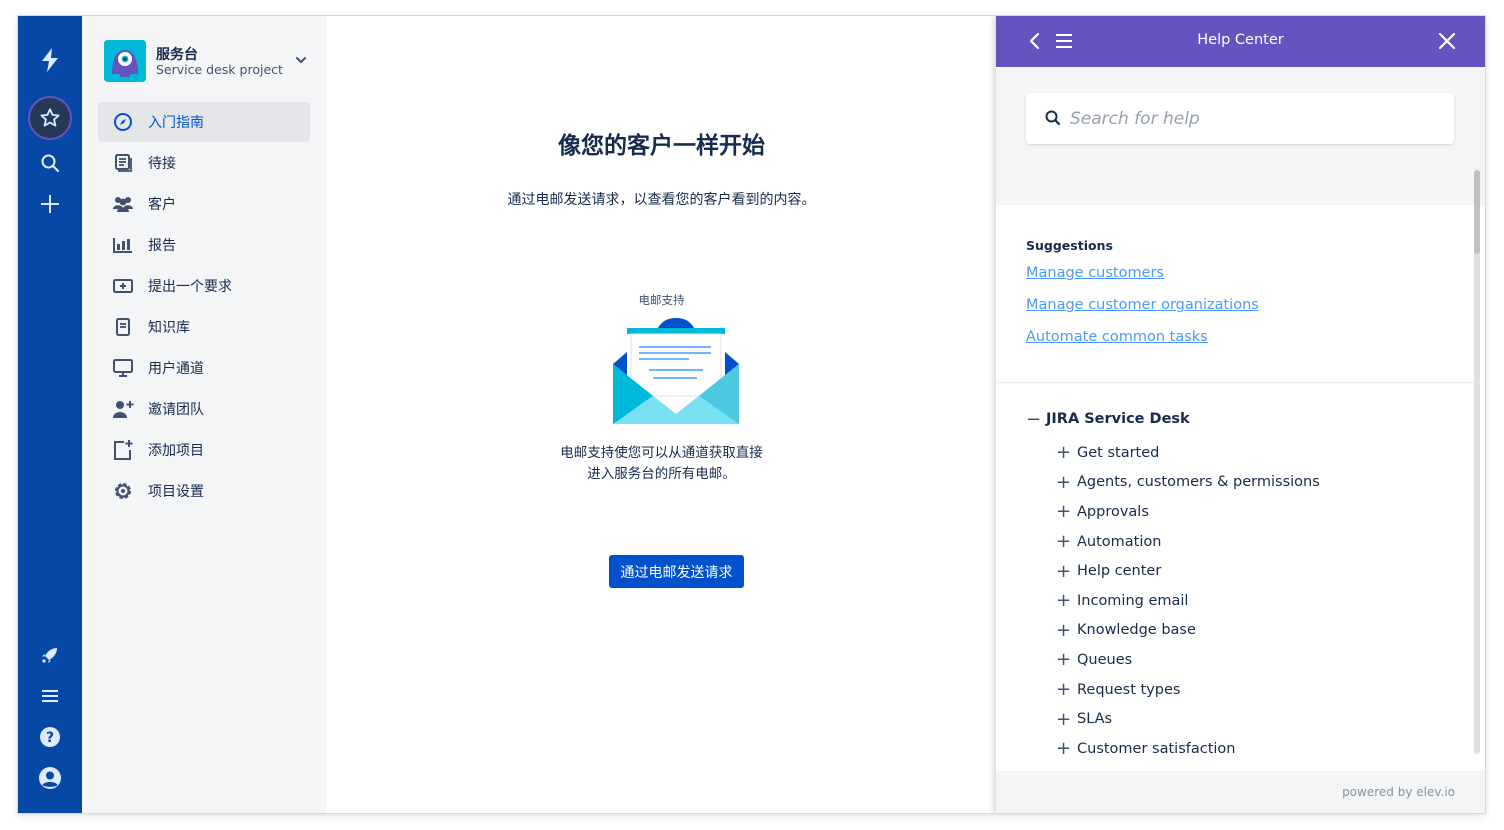 This screenshot has width=1504, height=830. Describe the element at coordinates (123, 163) in the screenshot. I see `queue-icon` at that location.